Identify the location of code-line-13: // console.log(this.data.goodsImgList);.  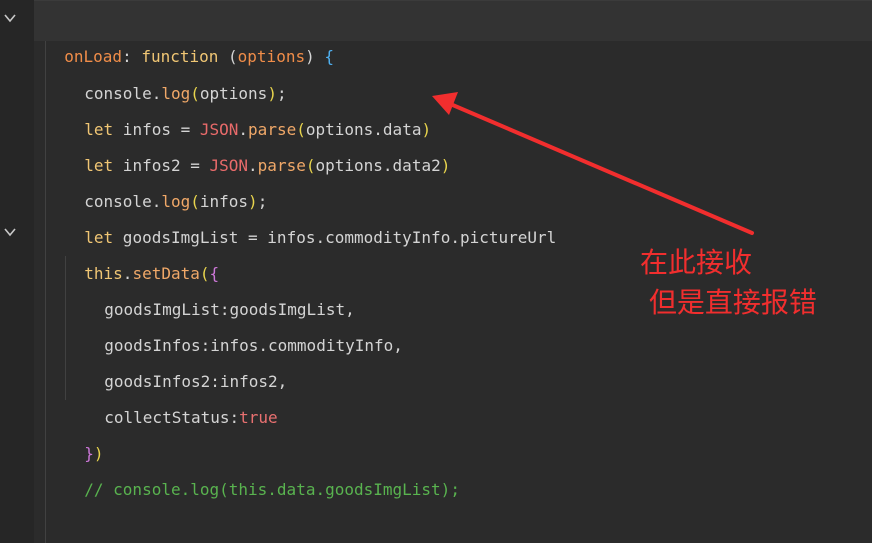
(262, 467).